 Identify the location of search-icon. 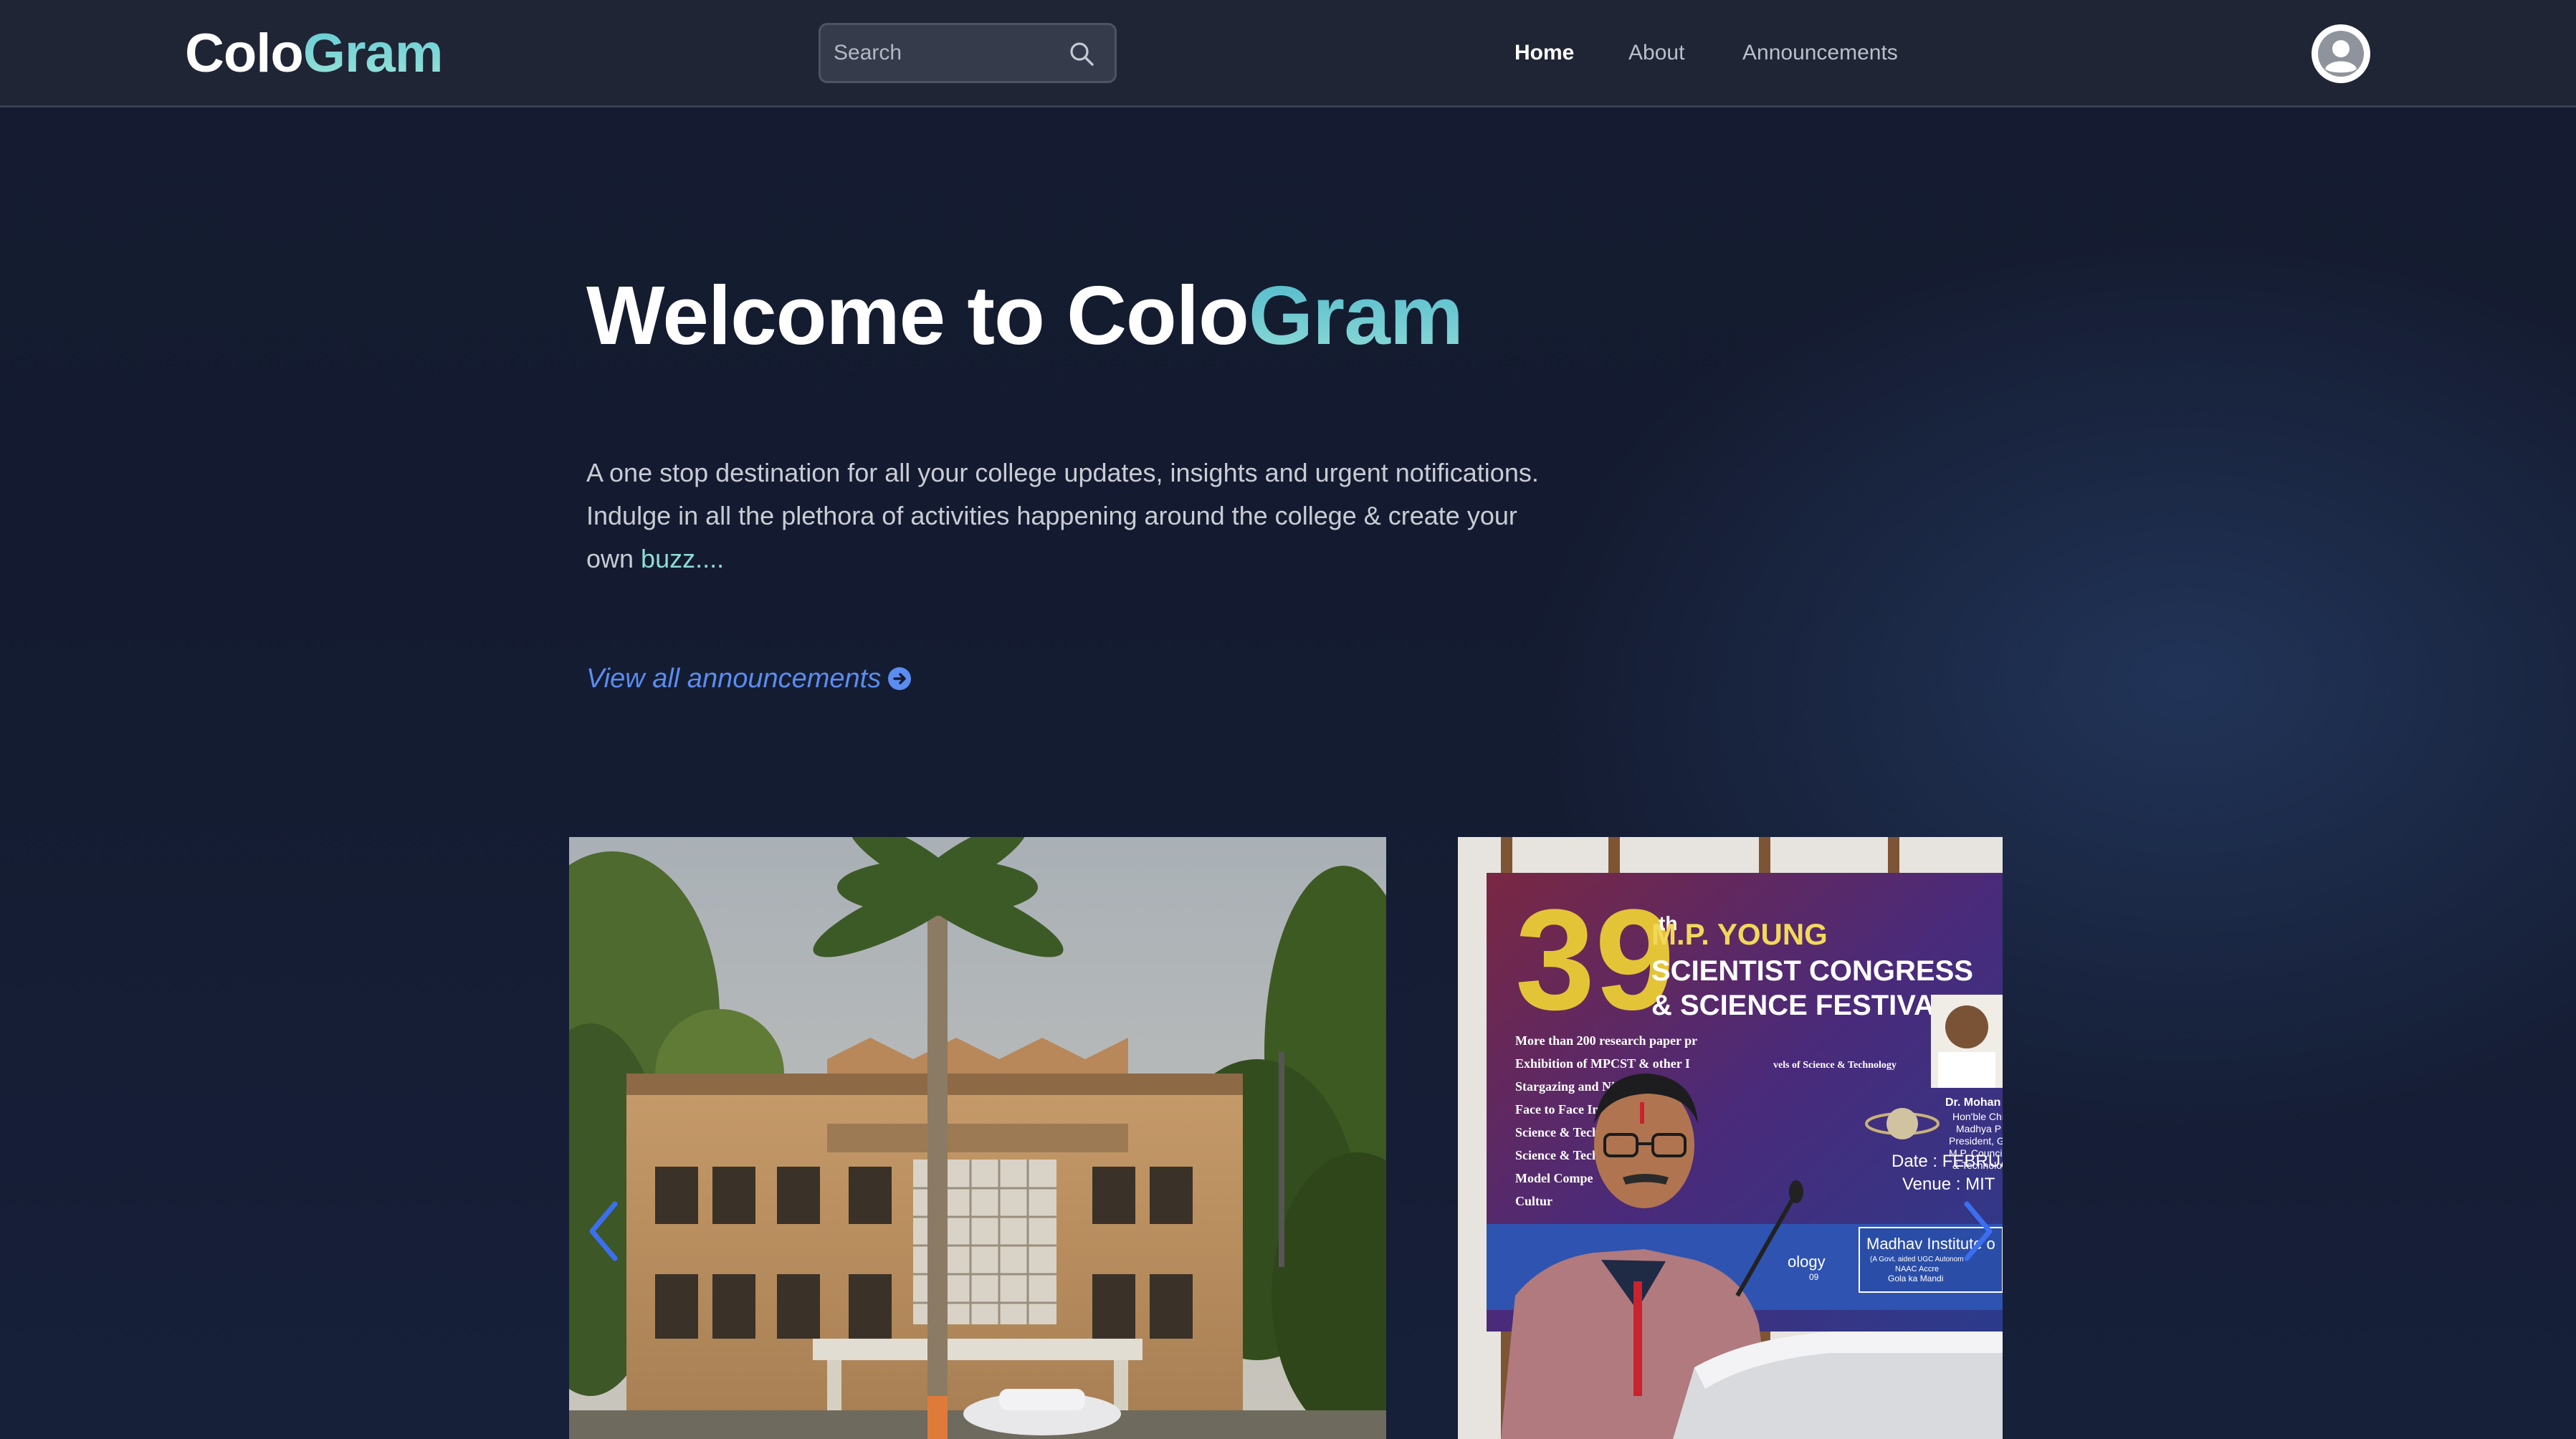
(1081, 53).